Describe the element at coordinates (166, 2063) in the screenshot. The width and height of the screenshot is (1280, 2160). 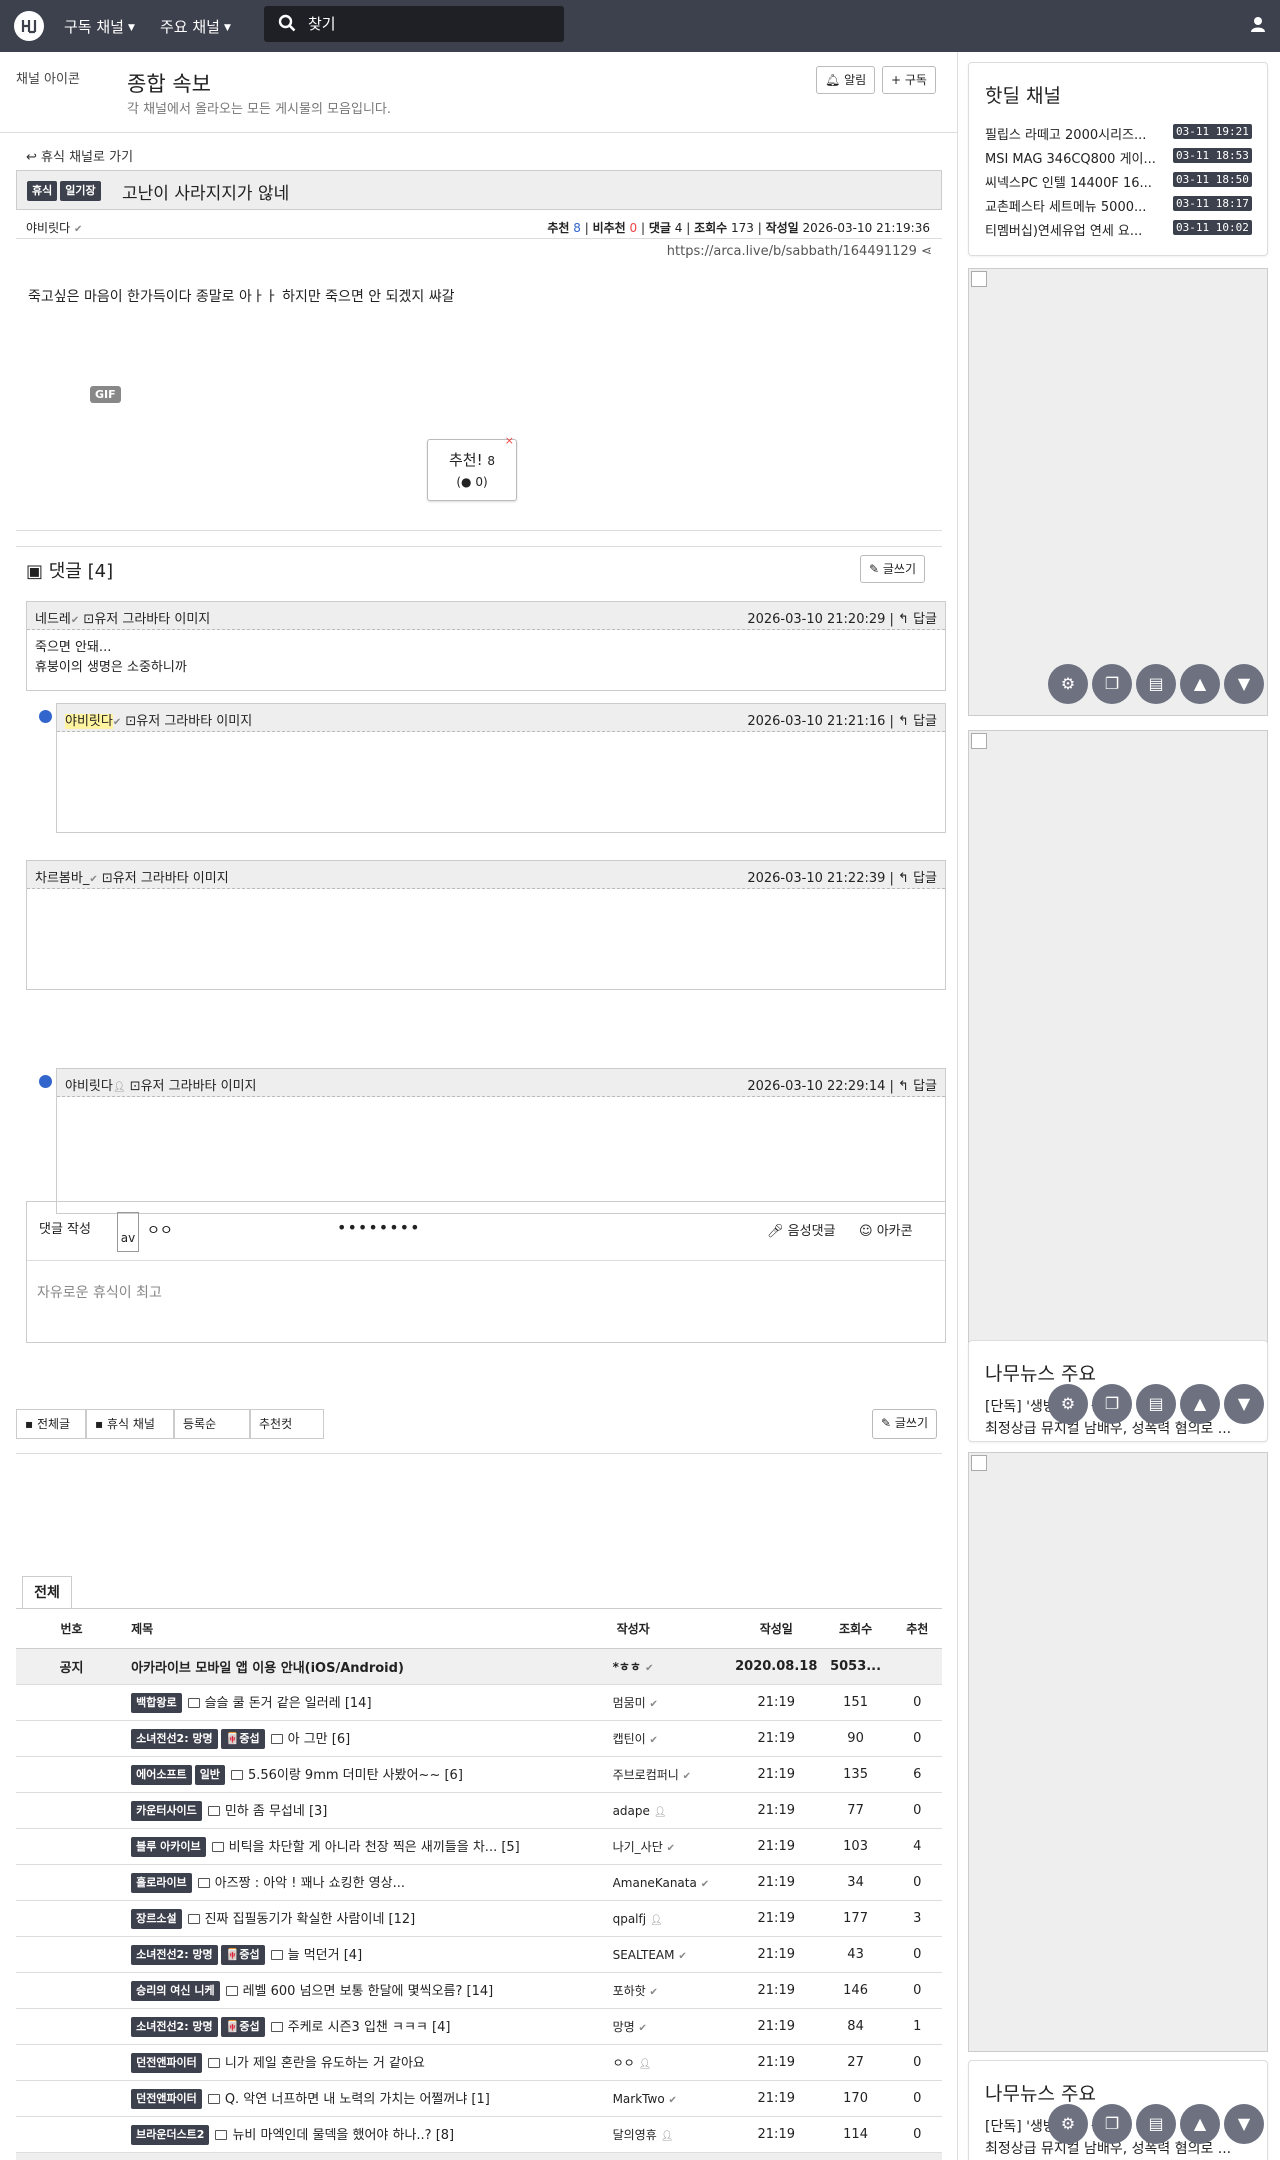
I see `channel-tag: 던전앤파이터` at that location.